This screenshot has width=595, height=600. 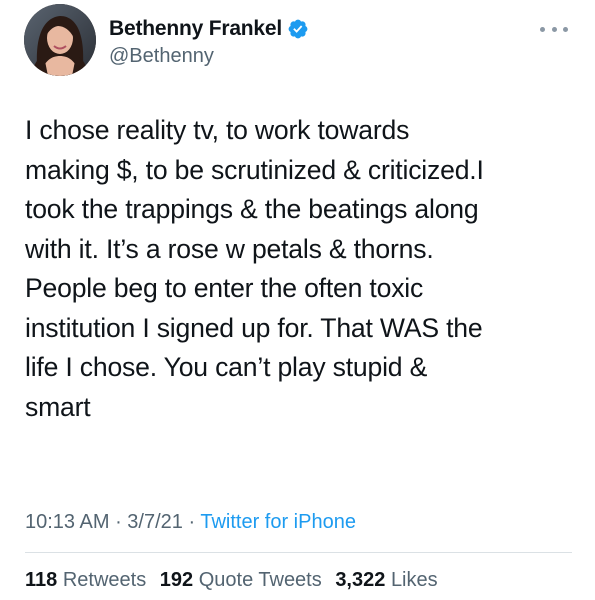 What do you see at coordinates (360, 580) in the screenshot?
I see `likes-count: 3,322` at bounding box center [360, 580].